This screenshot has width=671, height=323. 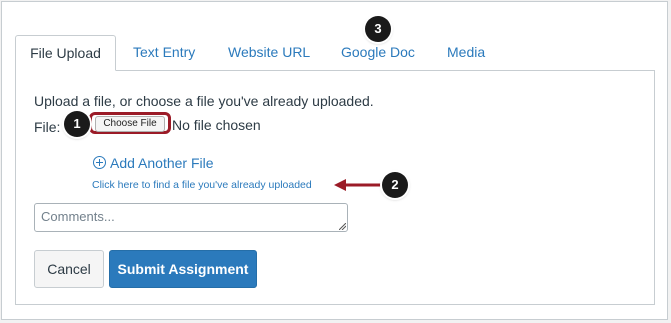 I want to click on tab-text-entry: Text Entry, so click(x=164, y=52).